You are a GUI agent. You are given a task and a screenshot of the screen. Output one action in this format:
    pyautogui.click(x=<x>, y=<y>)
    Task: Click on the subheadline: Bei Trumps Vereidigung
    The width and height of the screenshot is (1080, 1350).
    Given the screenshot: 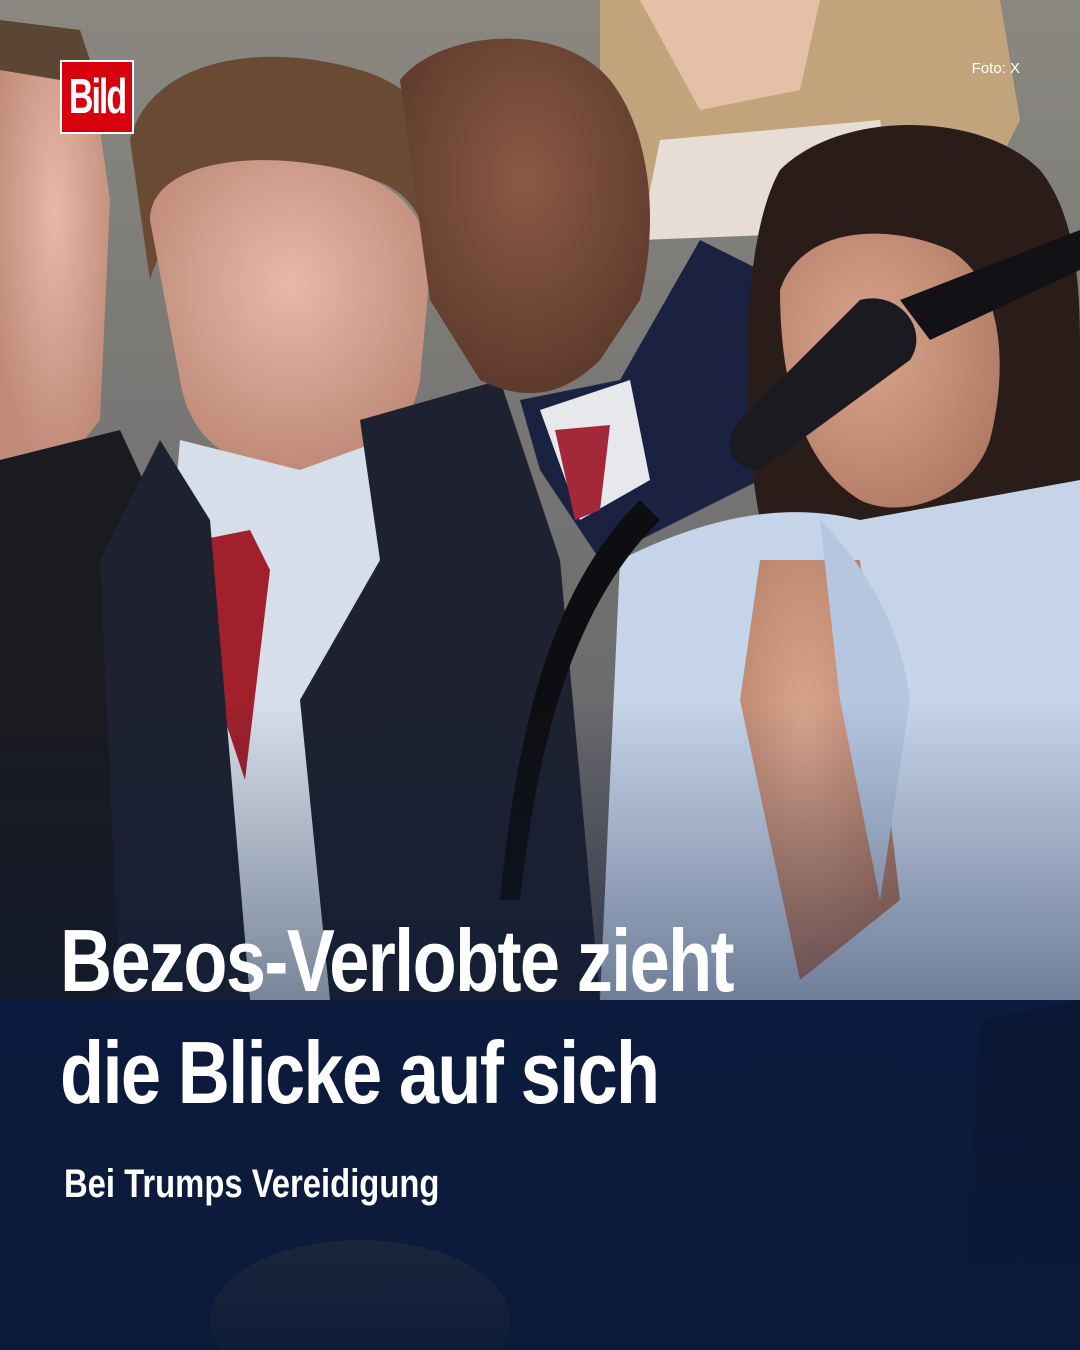 What is the action you would take?
    pyautogui.click(x=252, y=1184)
    